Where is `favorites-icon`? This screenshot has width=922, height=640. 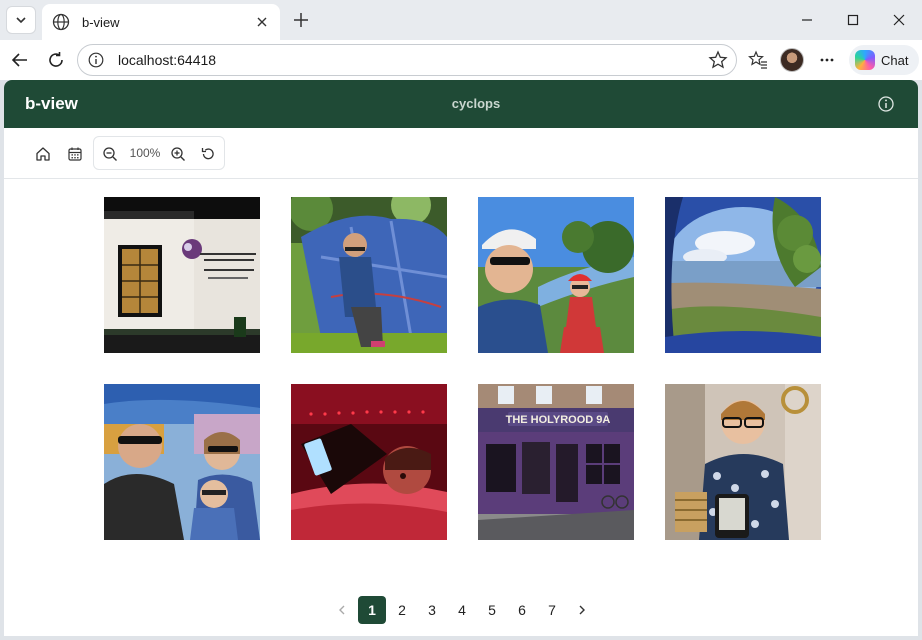
favorites-icon is located at coordinates (757, 59).